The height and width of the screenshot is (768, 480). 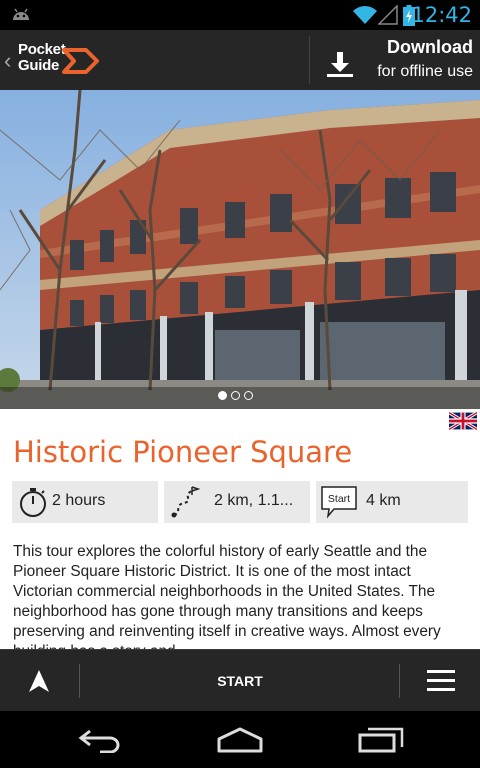 I want to click on download-subtitle: for offline use, so click(x=425, y=71).